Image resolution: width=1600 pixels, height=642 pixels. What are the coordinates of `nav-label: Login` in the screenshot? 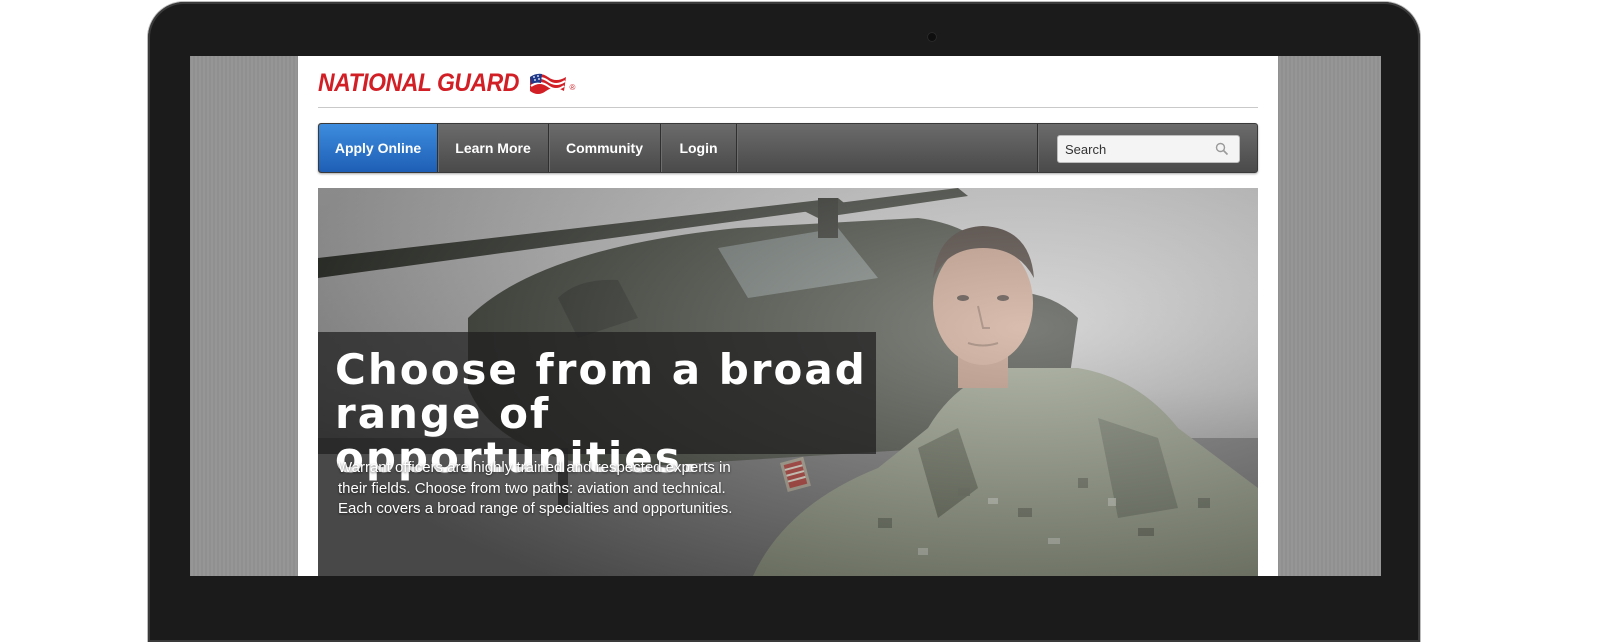 It's located at (698, 148).